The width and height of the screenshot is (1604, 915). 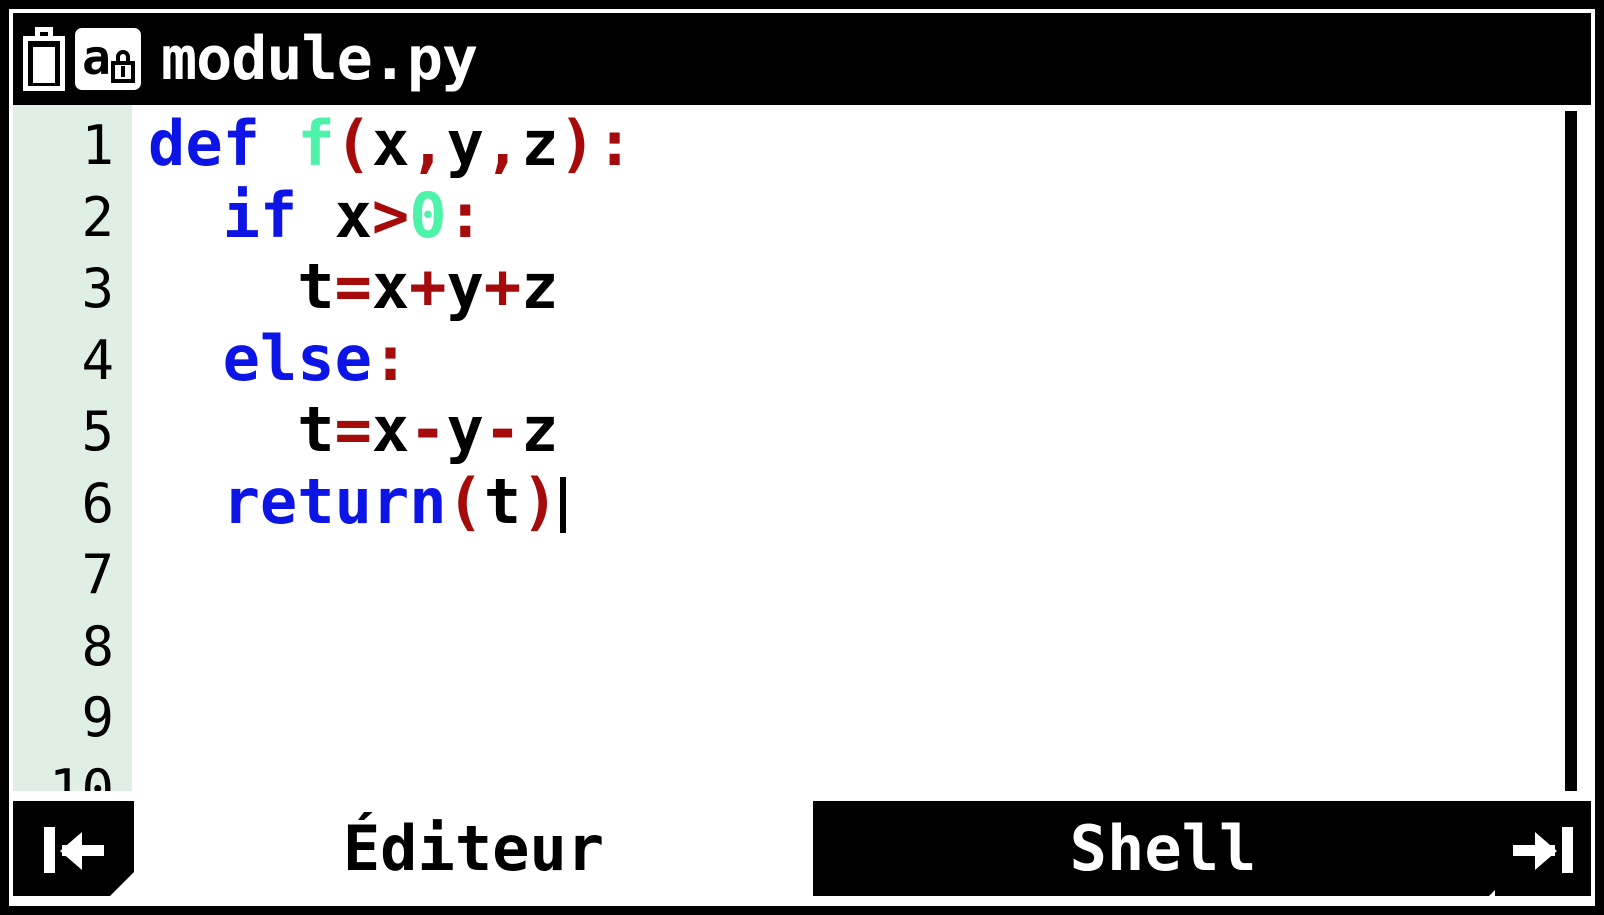 I want to click on code-line: if x>0:, so click(x=316, y=215).